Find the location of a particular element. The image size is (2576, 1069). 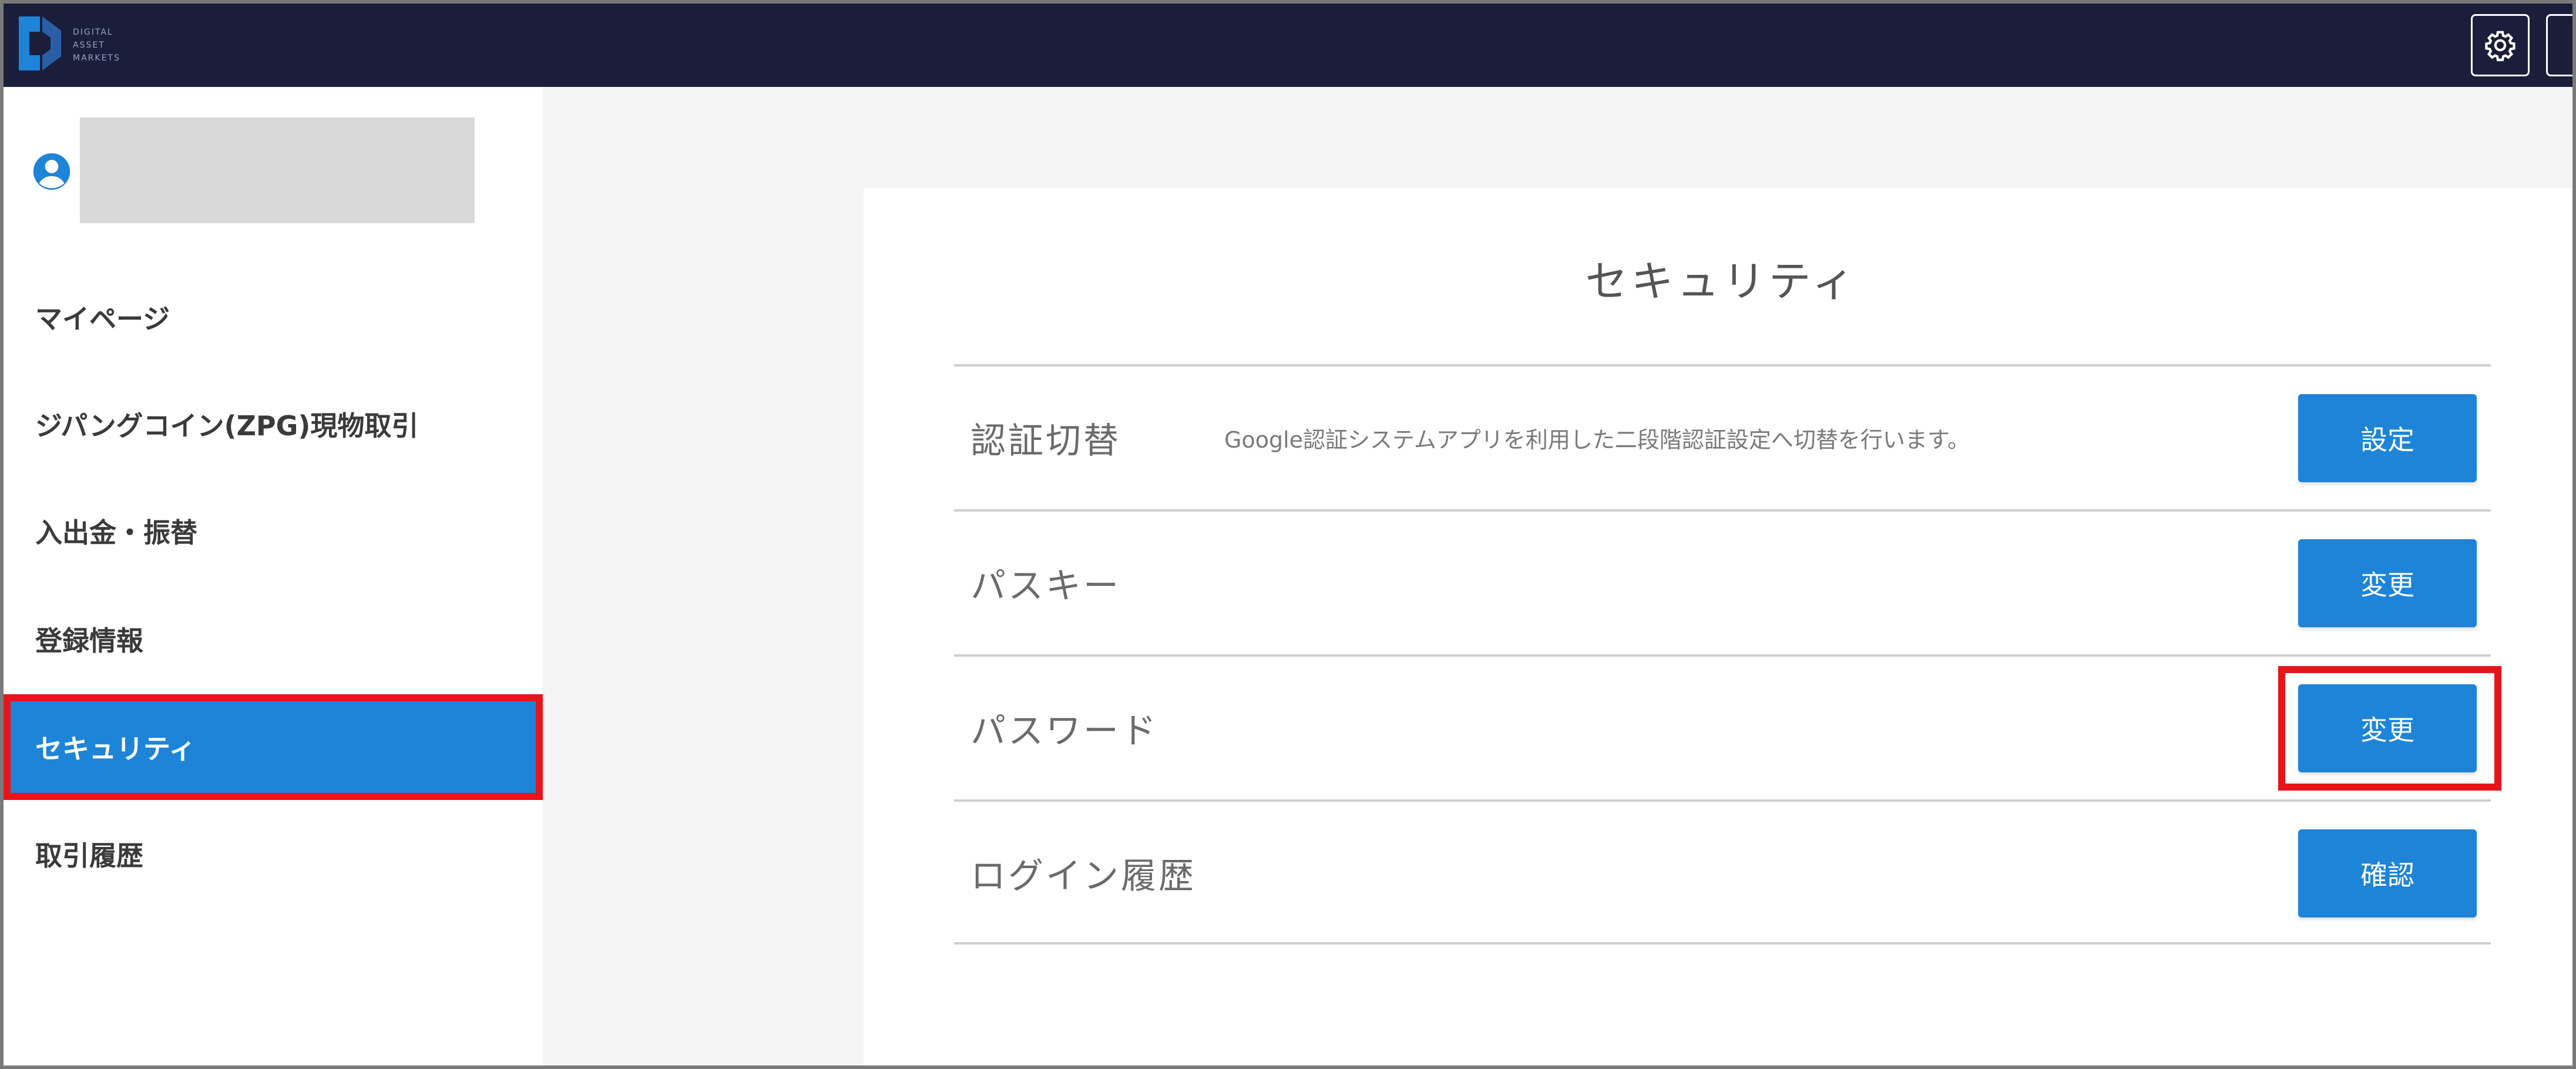

header-edge-button is located at coordinates (2559, 45).